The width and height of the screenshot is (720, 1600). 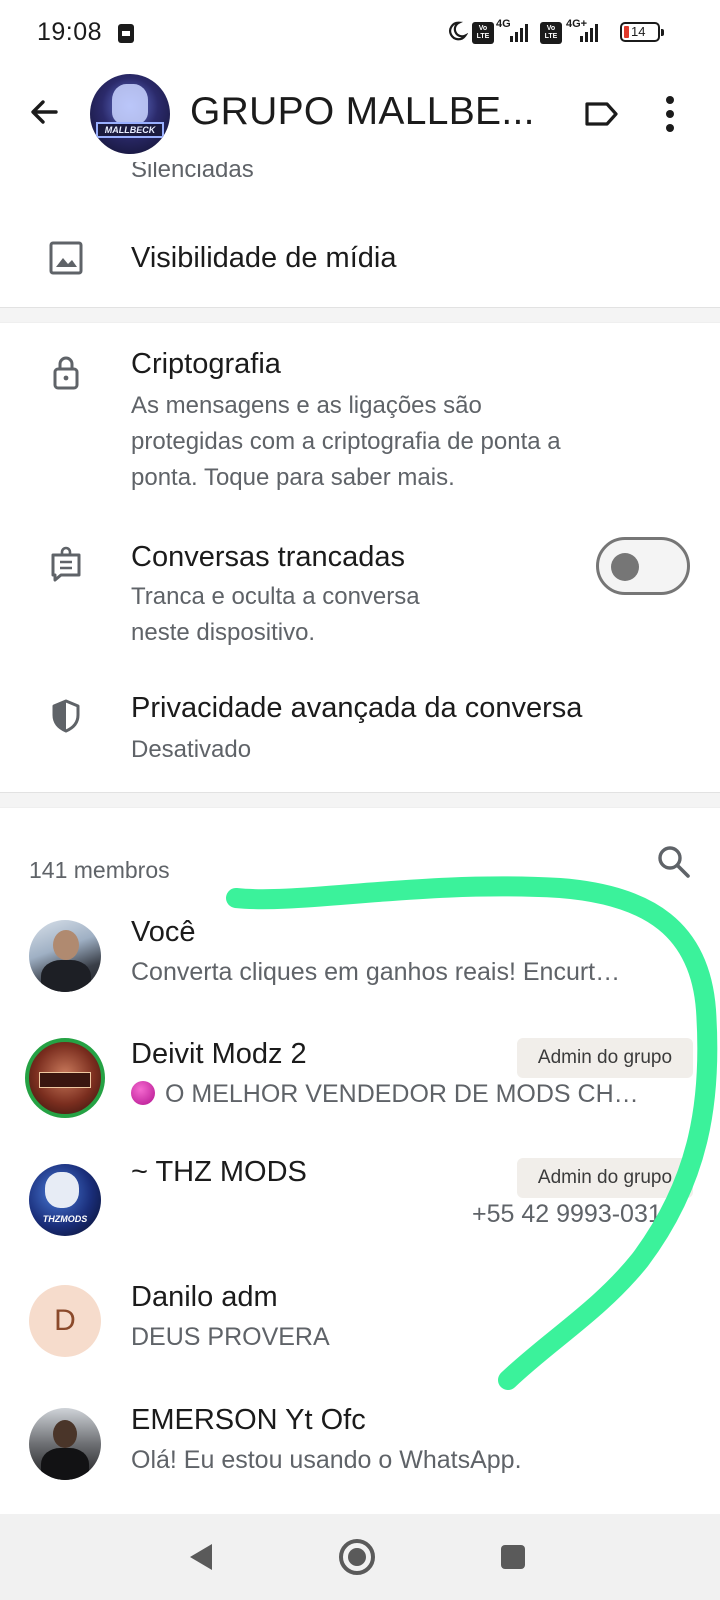 I want to click on media-visibility-title: Visibilidade de mídia, so click(x=264, y=258).